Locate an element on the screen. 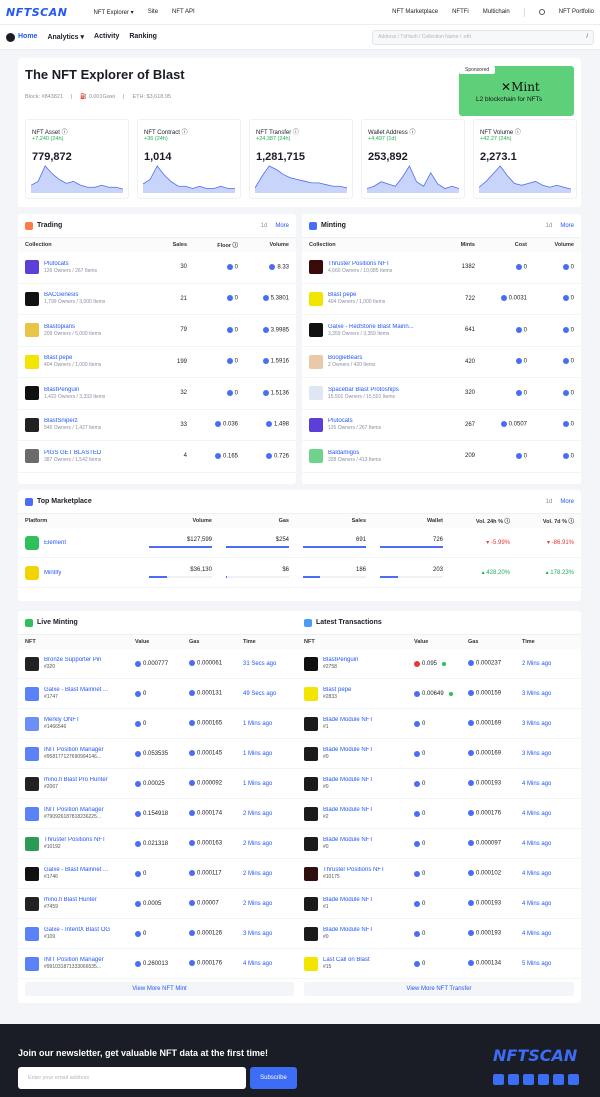  platform-name: Element is located at coordinates (55, 543).